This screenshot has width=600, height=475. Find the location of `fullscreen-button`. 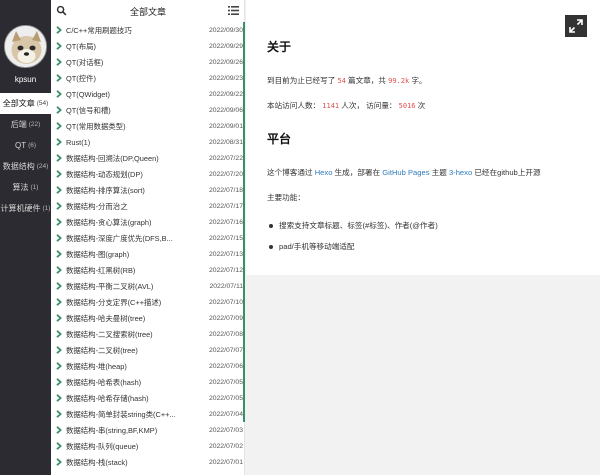

fullscreen-button is located at coordinates (576, 26).